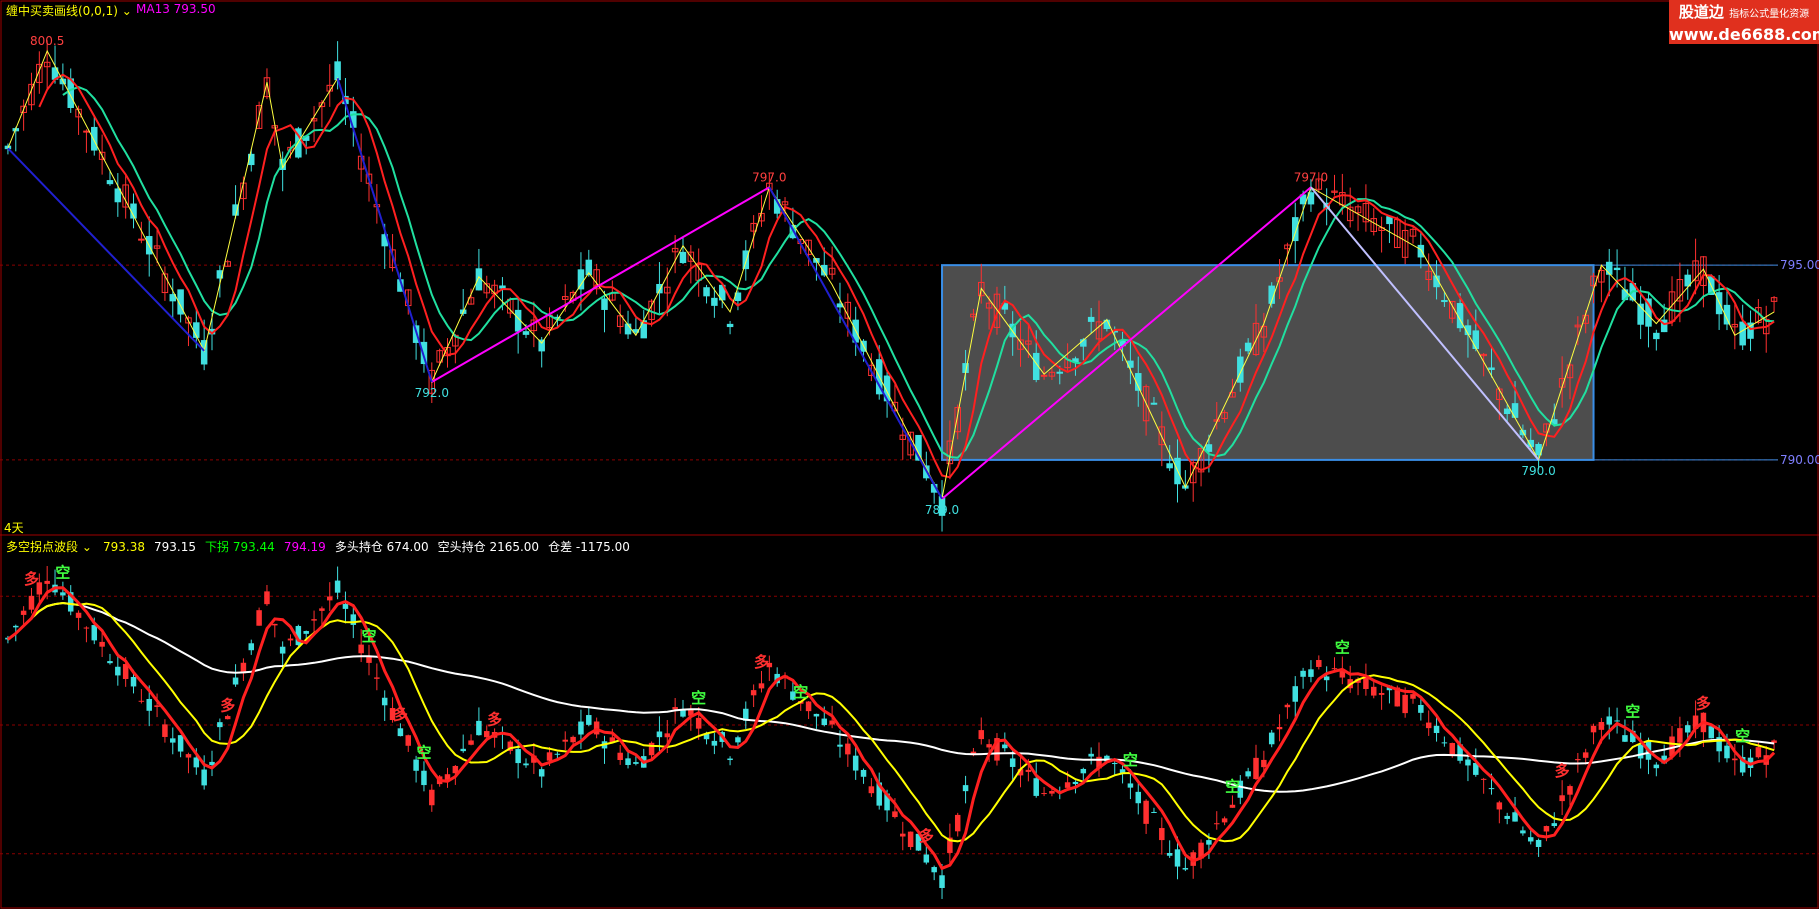 The width and height of the screenshot is (1819, 909). Describe the element at coordinates (42, 547) in the screenshot. I see `bottom-indicator-name: 多空拐点波段` at that location.